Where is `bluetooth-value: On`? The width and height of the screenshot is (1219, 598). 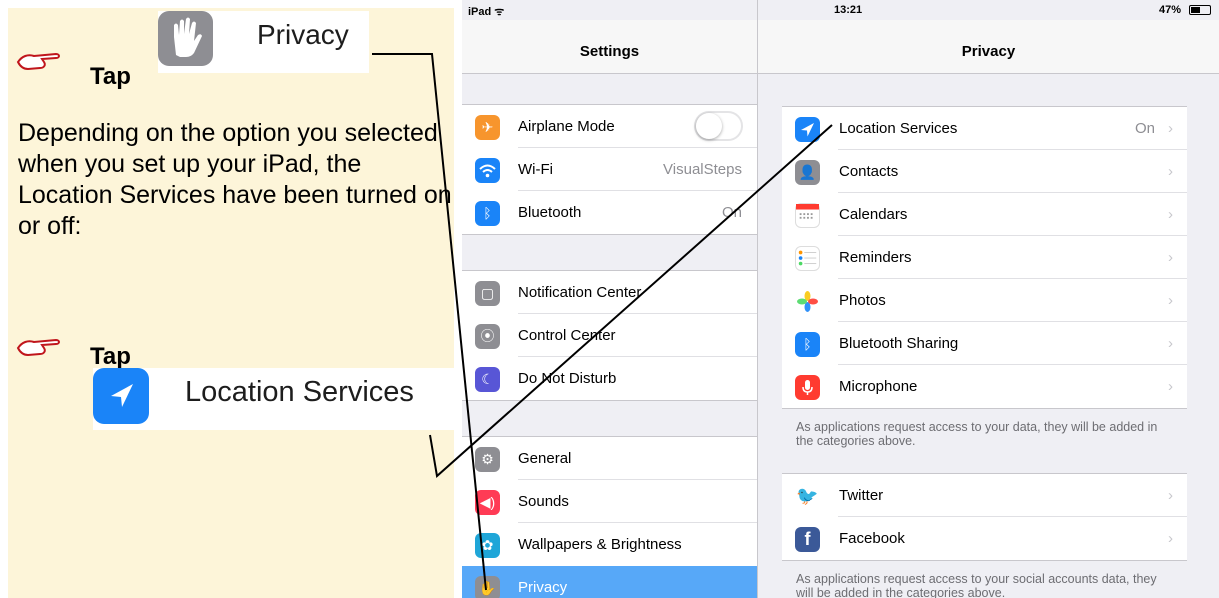
bluetooth-value: On is located at coordinates (731, 212).